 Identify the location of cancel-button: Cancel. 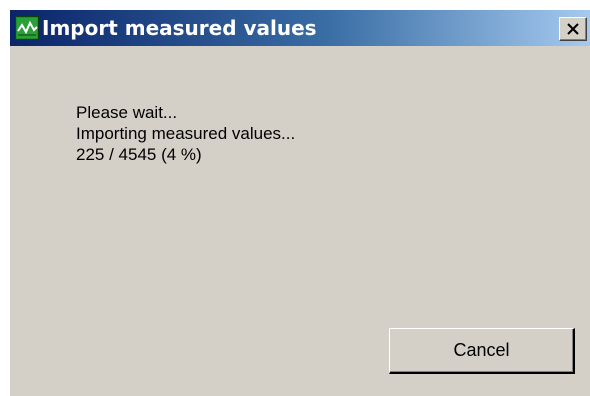
(482, 351).